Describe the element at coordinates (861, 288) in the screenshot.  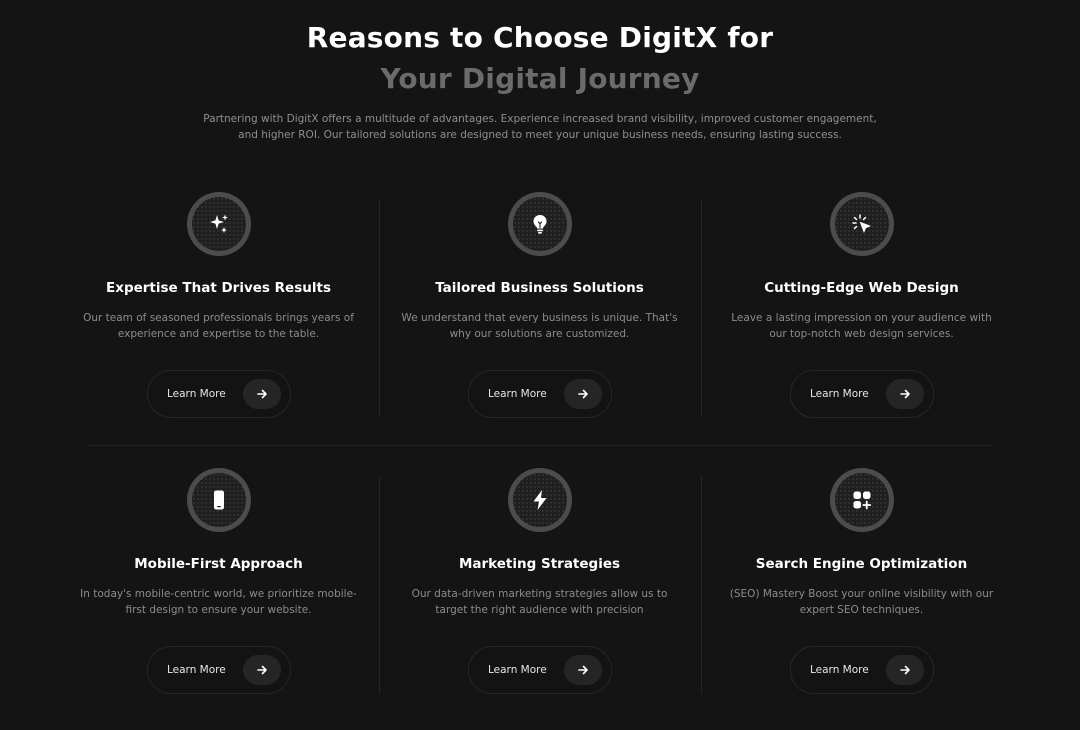
I see `feature-title: Cutting-Edge Web Design` at that location.